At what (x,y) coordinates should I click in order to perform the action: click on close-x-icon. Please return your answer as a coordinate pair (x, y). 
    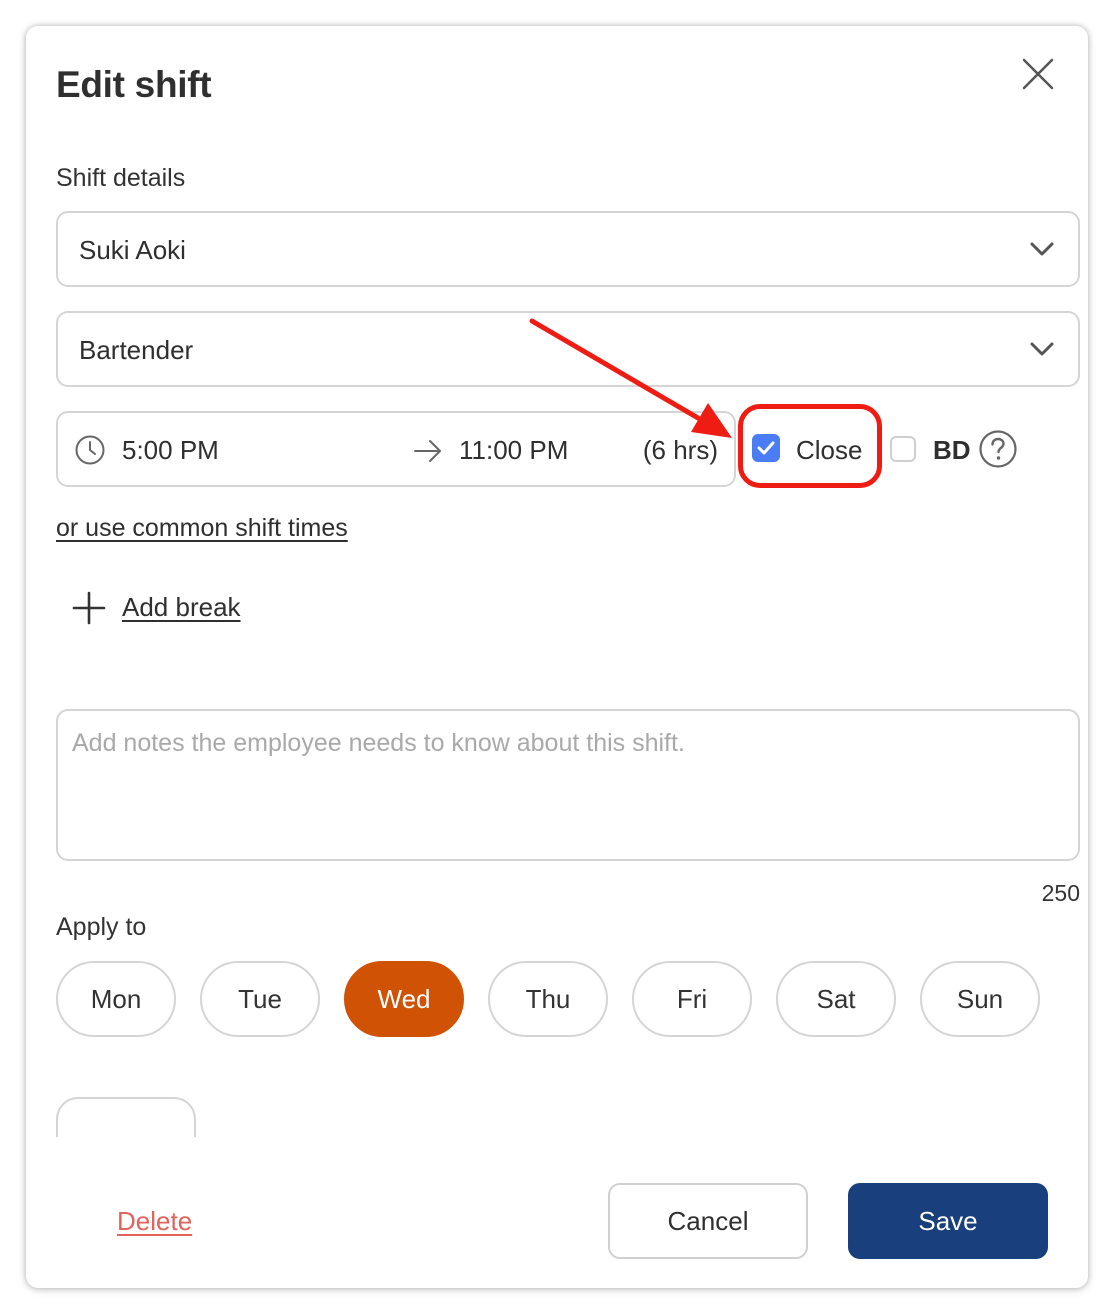
    Looking at the image, I should click on (1038, 74).